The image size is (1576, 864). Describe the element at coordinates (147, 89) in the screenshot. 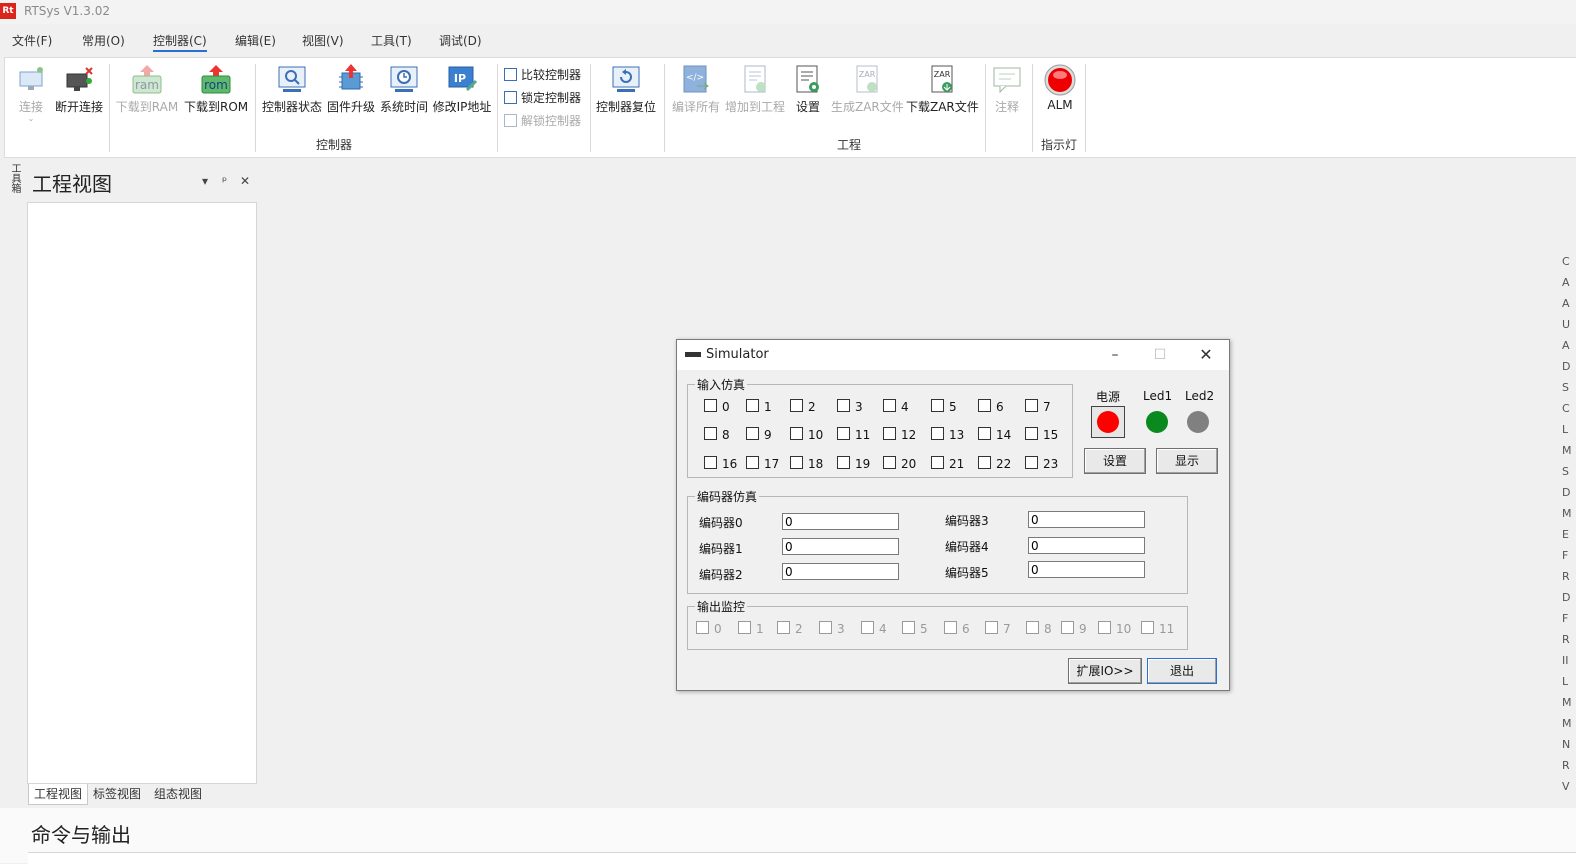

I see `download-ram-button: ram 下载到RAM` at that location.